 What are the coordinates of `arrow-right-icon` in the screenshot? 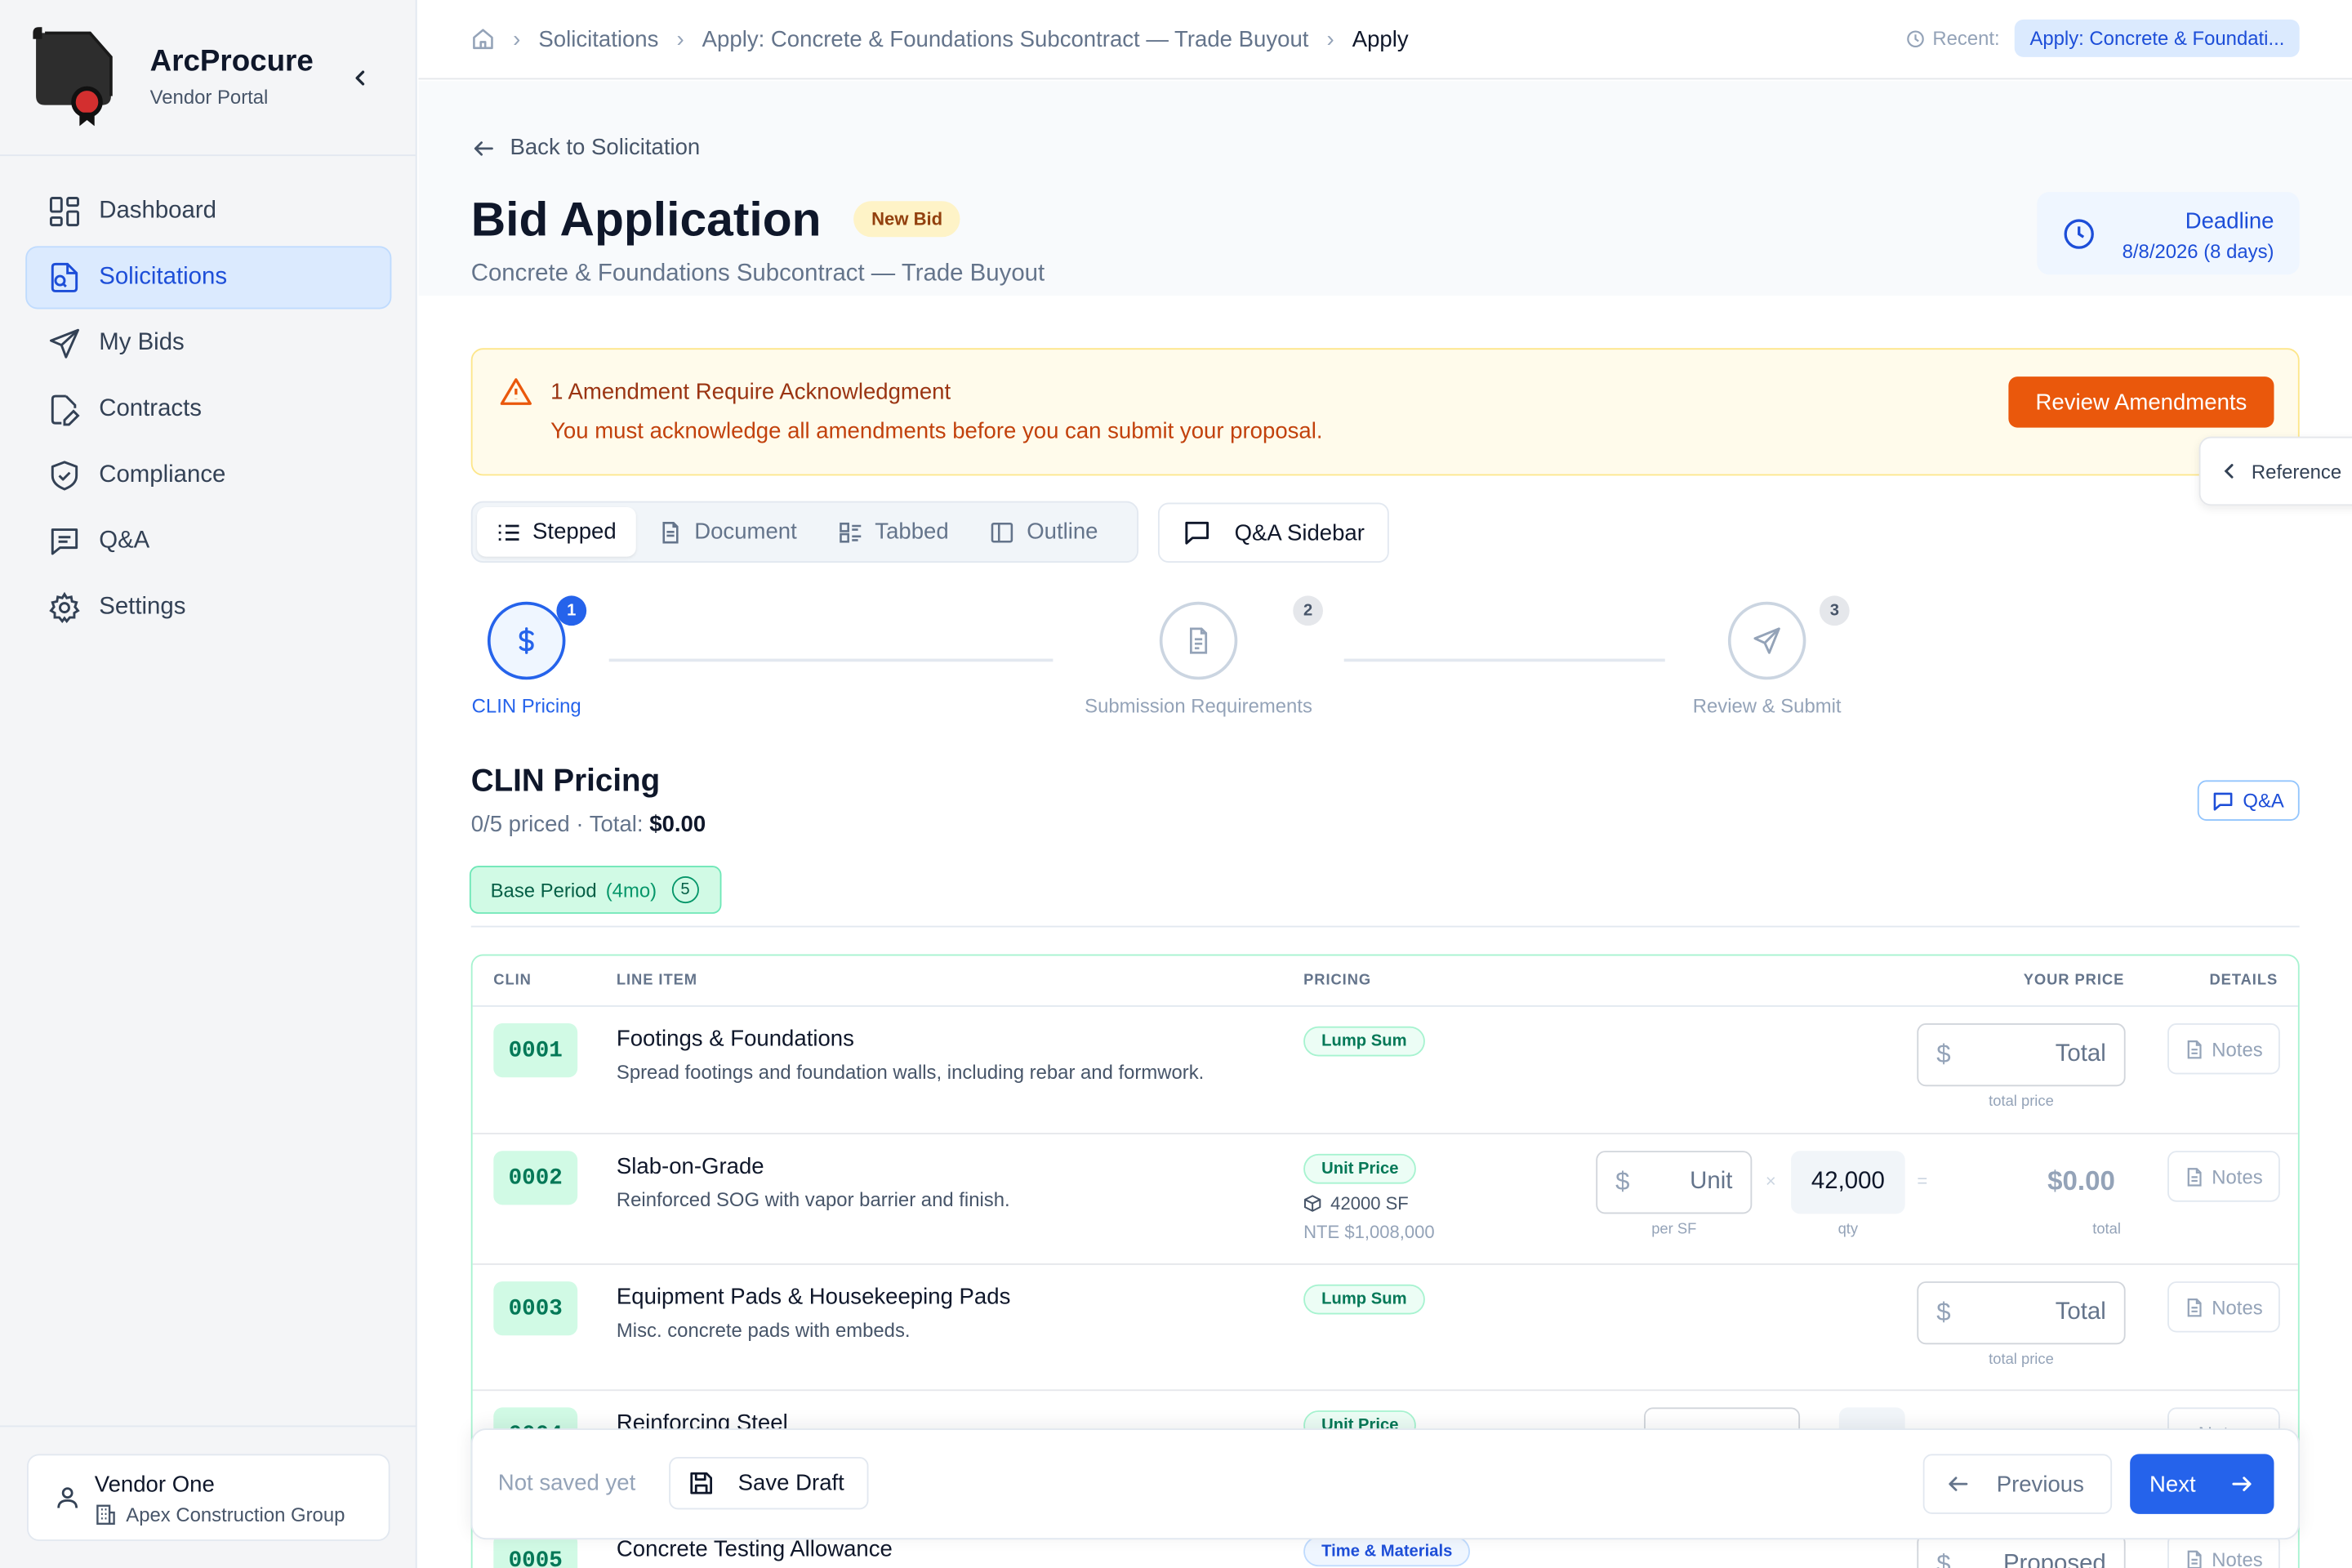 It's located at (2242, 1484).